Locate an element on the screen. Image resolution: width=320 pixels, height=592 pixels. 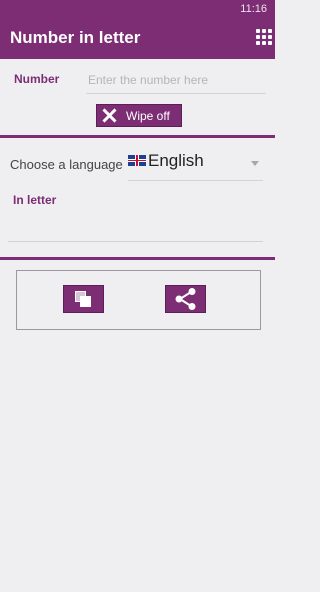
number-label: Number is located at coordinates (37, 79).